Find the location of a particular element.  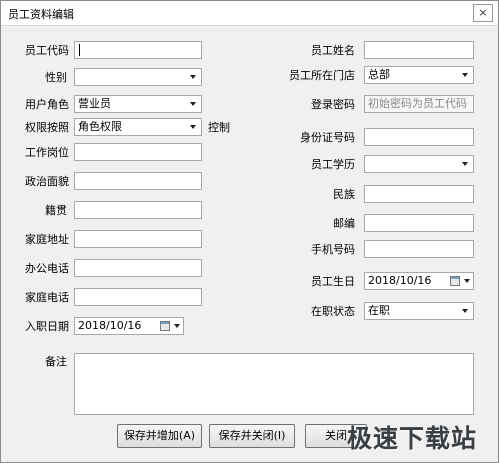

native-place-input is located at coordinates (138, 210).